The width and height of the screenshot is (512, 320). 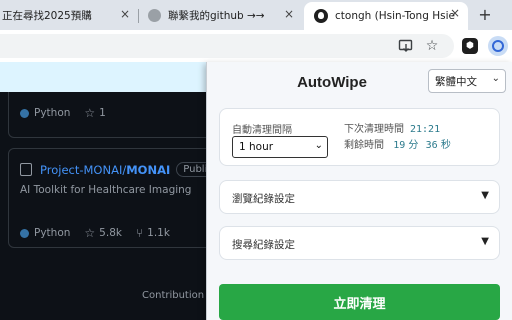 I want to click on stars-count: 5.8k, so click(x=110, y=233).